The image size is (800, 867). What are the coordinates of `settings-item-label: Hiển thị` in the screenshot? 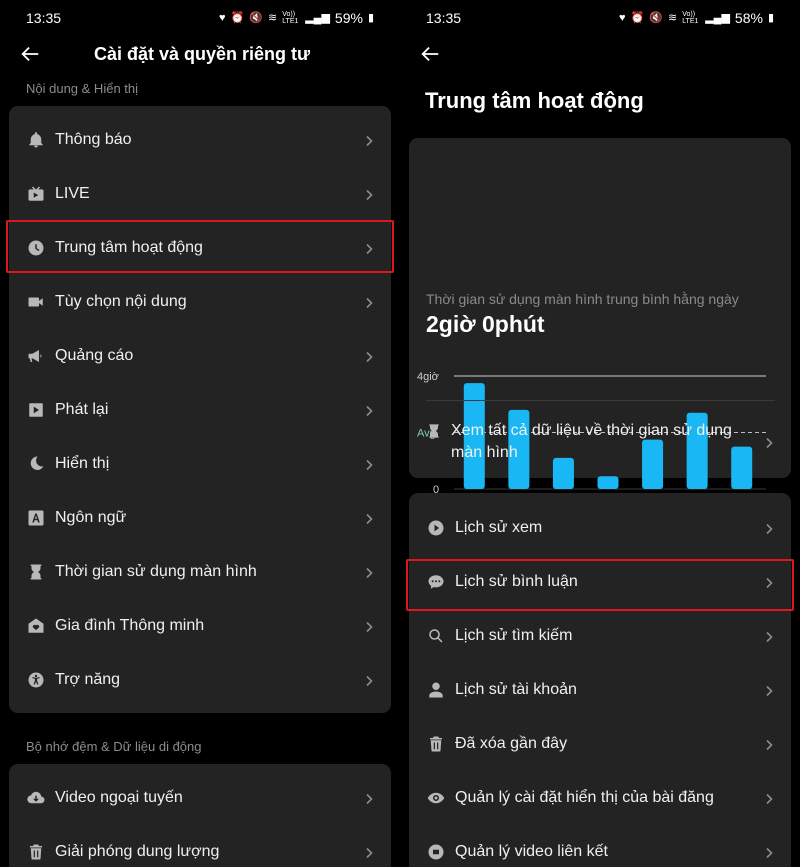 It's located at (82, 463).